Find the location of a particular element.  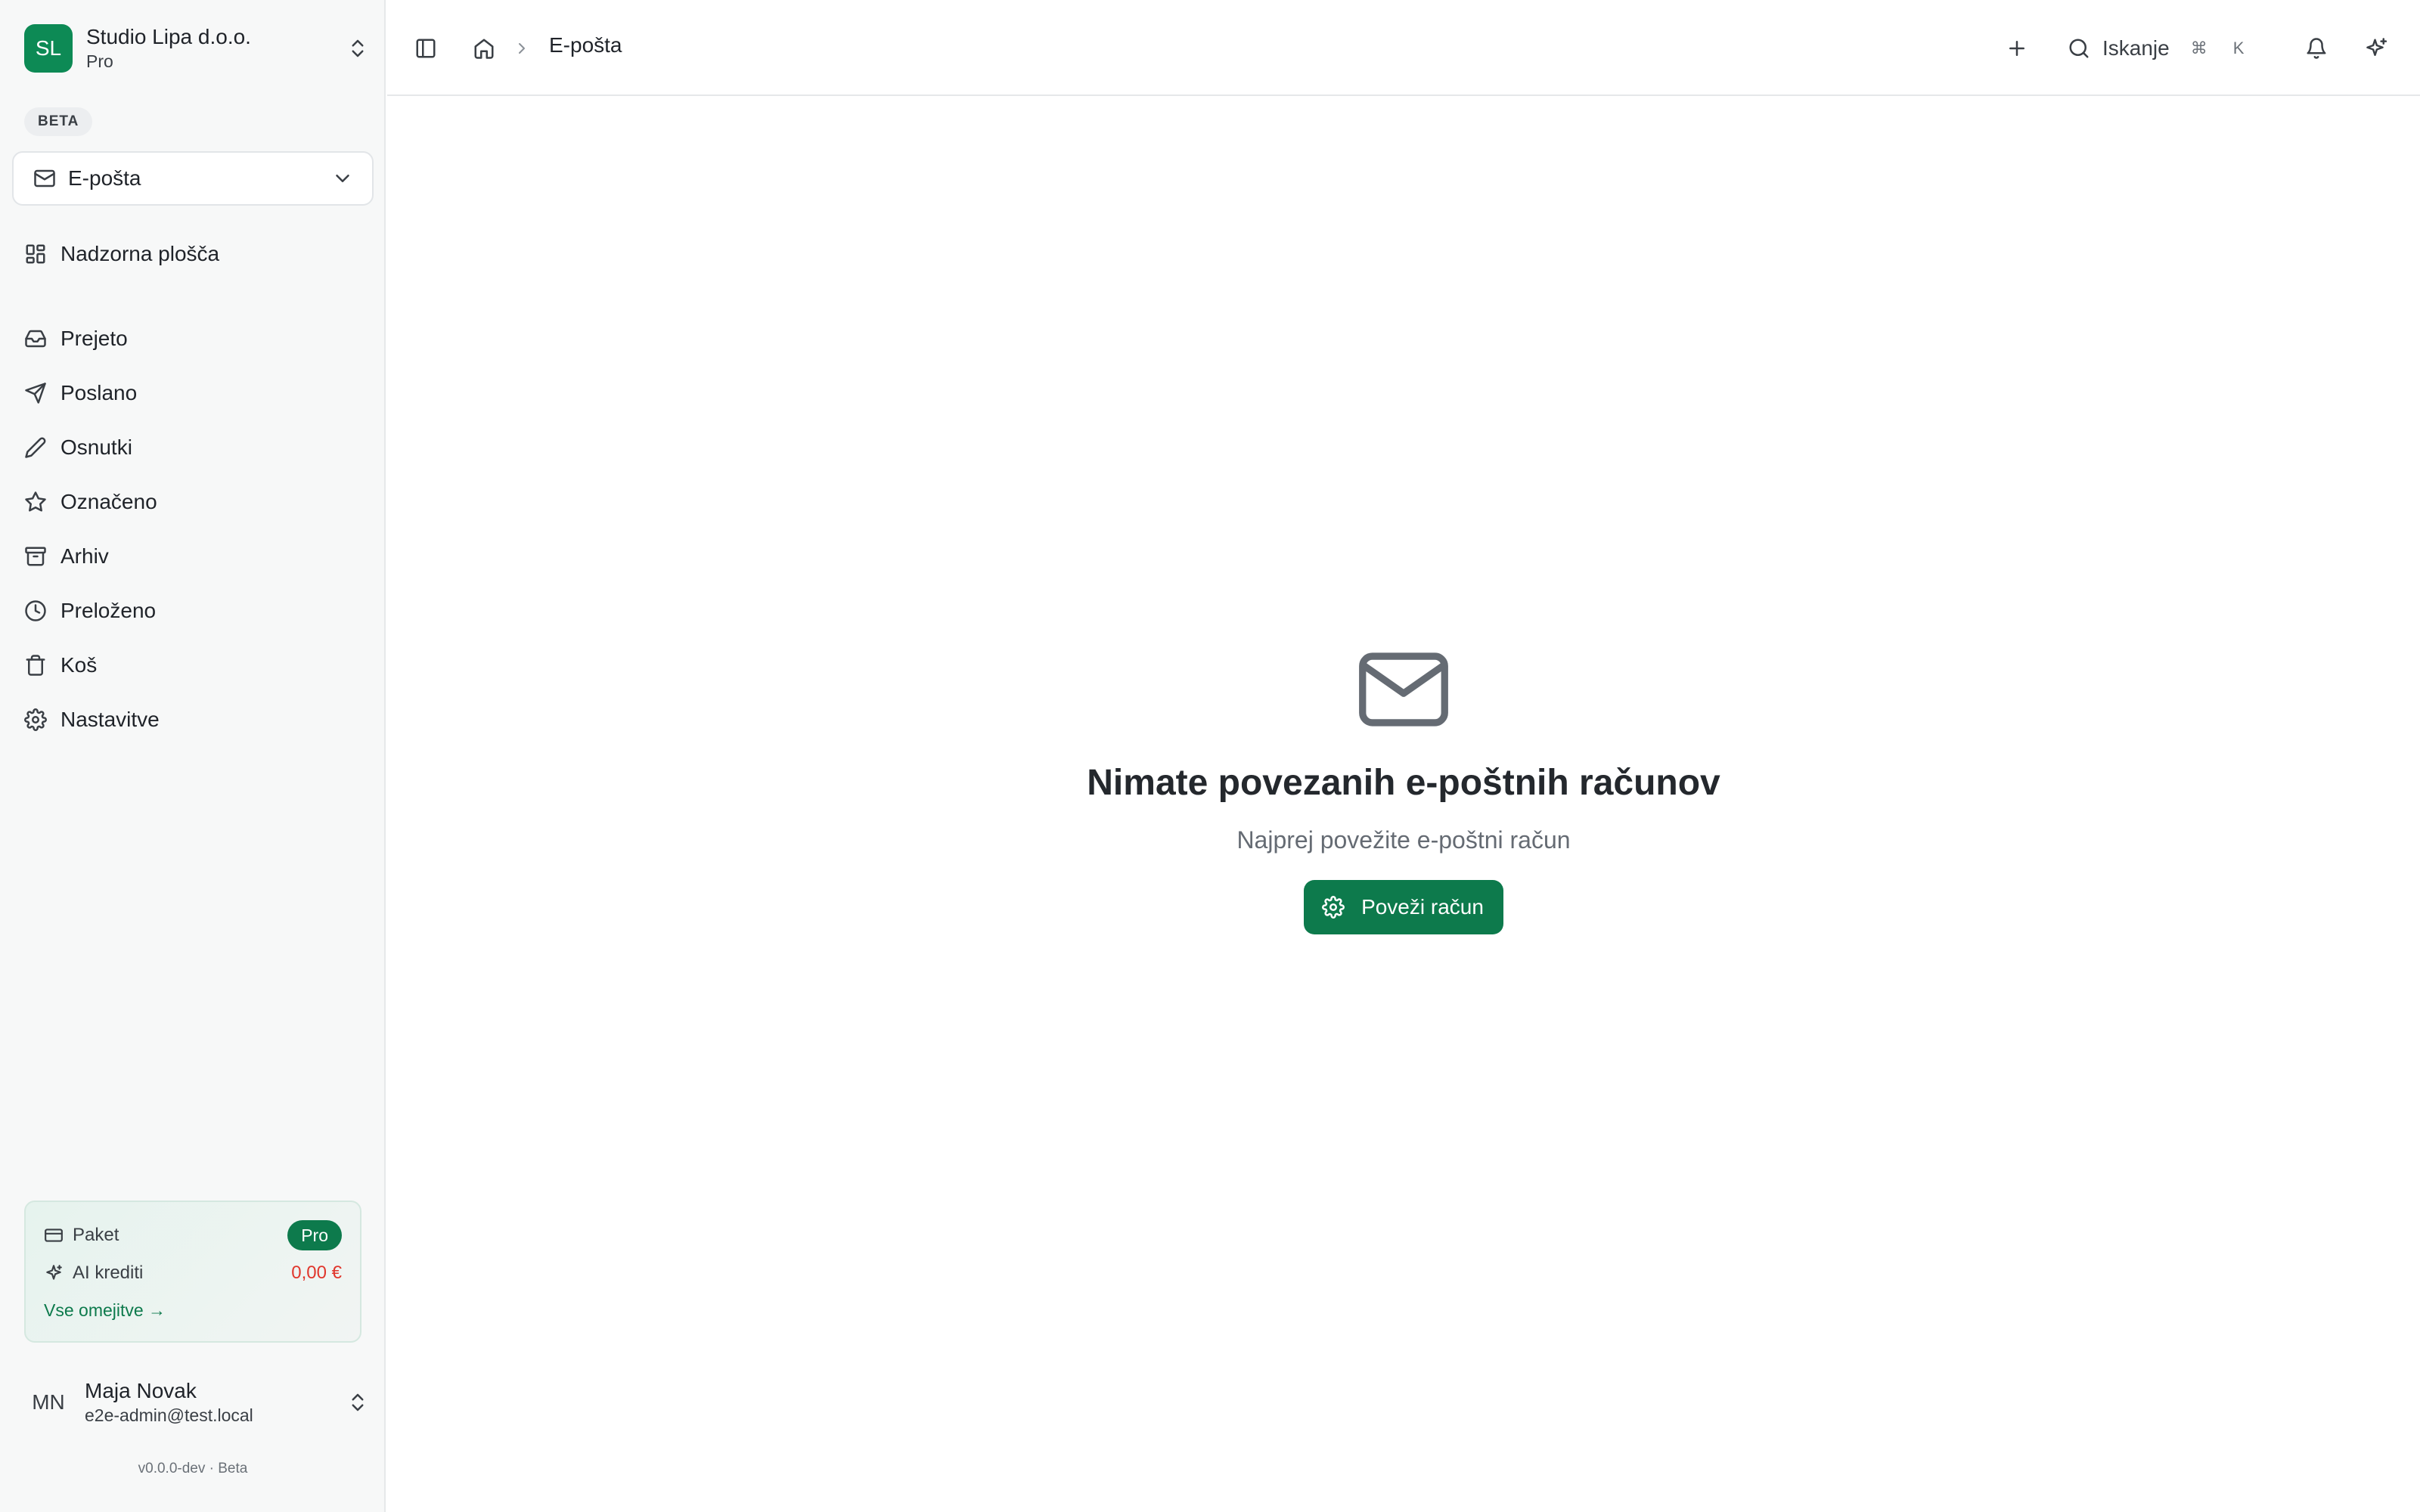

user-avatar: MN is located at coordinates (48, 1402).